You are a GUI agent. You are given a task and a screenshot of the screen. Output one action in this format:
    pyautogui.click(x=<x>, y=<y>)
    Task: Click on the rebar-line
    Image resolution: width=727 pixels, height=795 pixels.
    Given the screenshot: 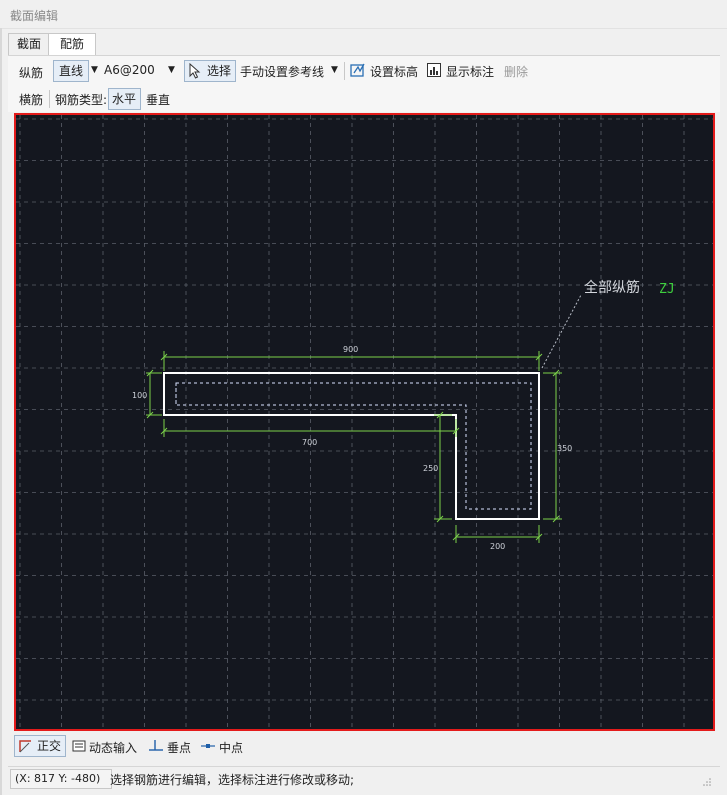 What is the action you would take?
    pyautogui.click(x=353, y=446)
    